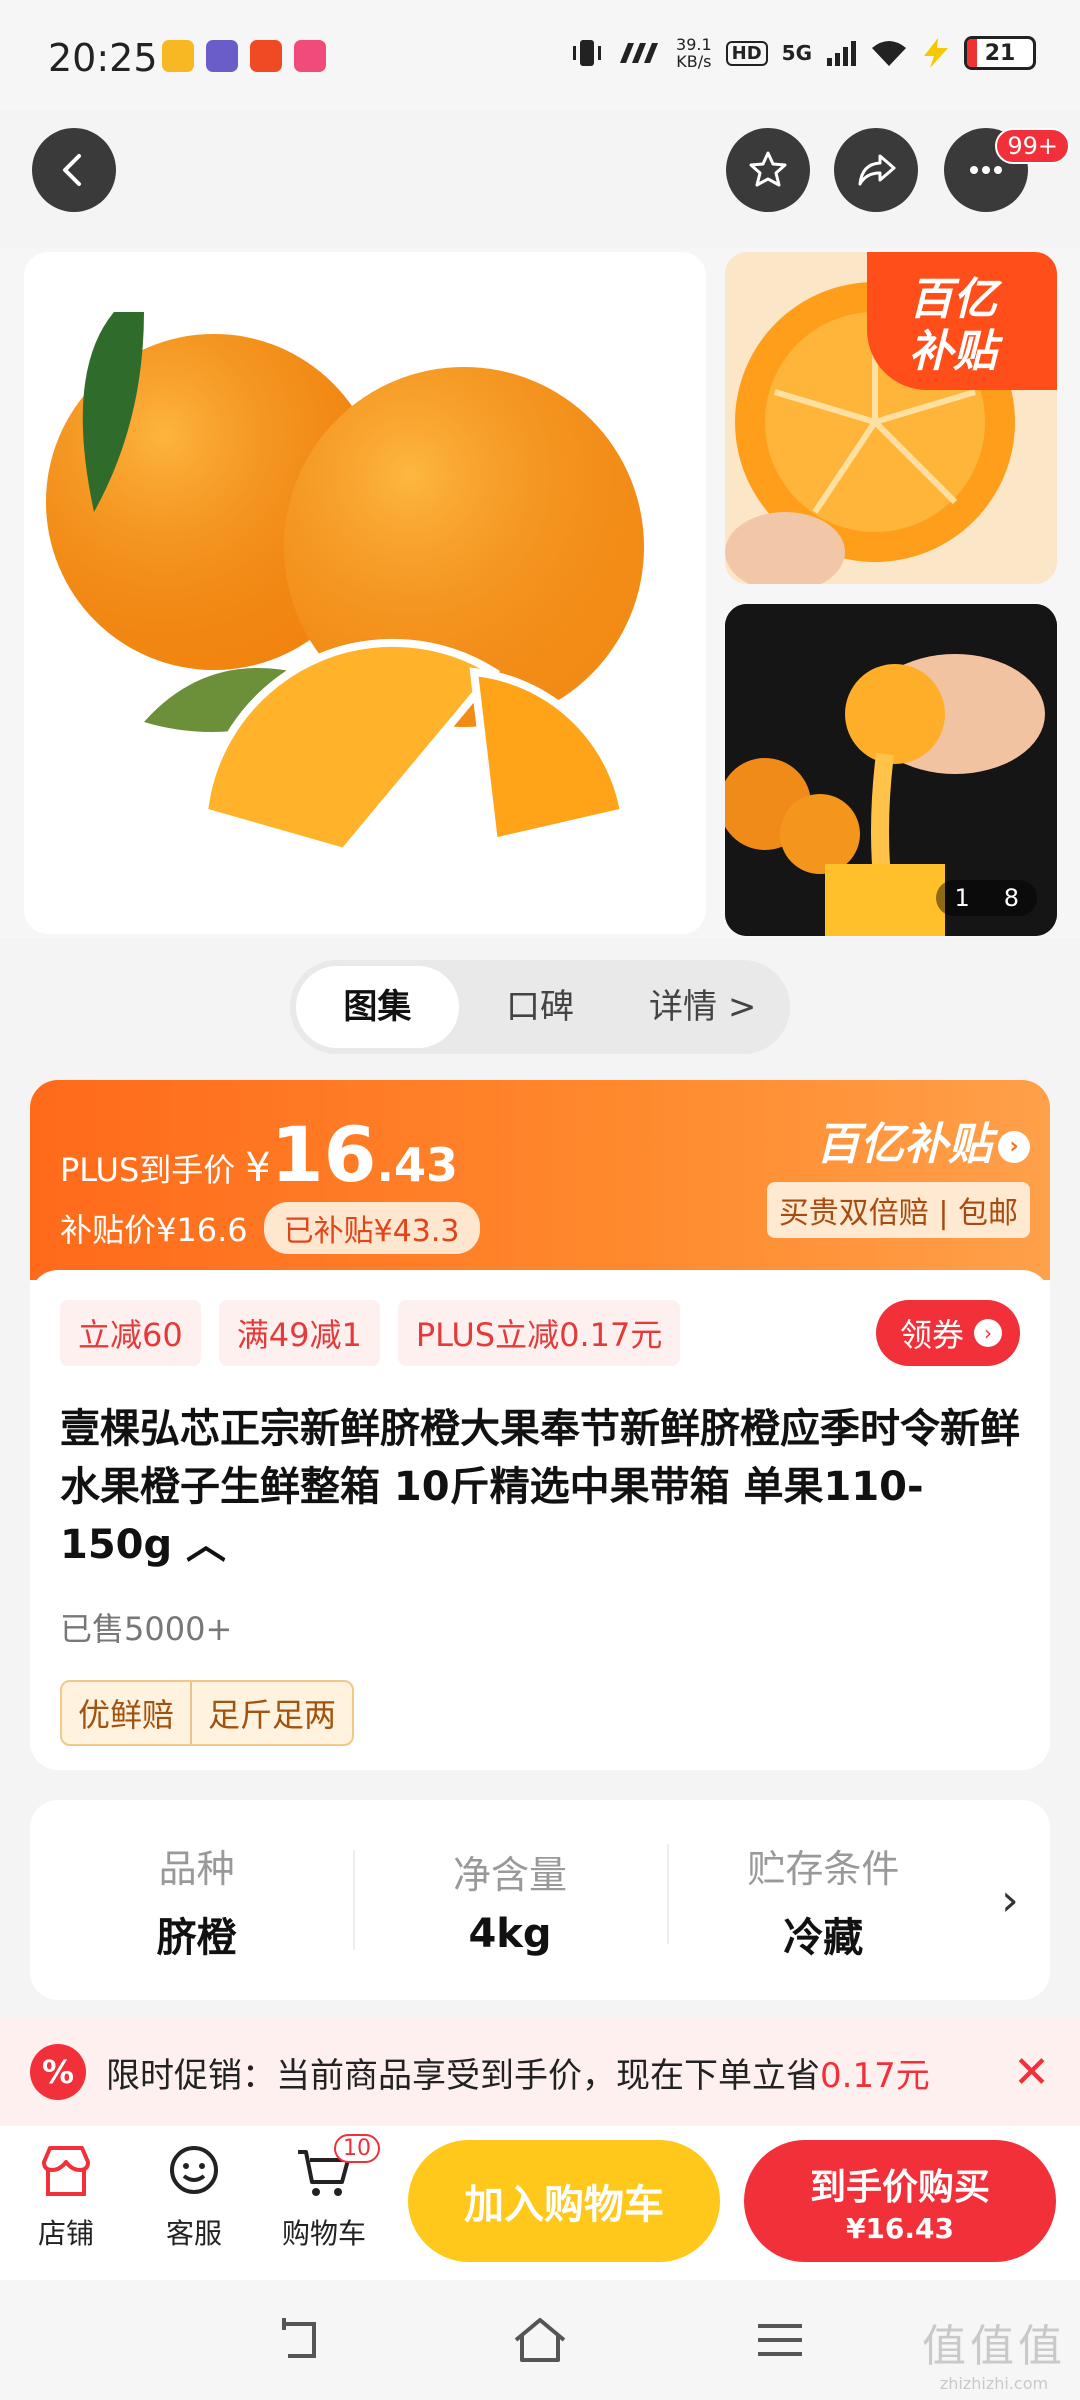 This screenshot has width=1080, height=2400. What do you see at coordinates (587, 53) in the screenshot?
I see `vibrate-icon` at bounding box center [587, 53].